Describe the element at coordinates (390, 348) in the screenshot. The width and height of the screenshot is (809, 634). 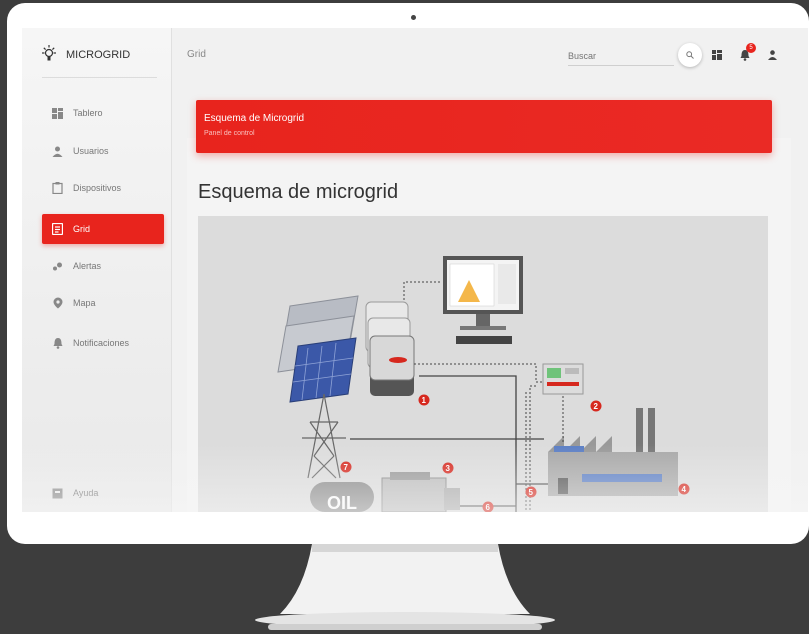
I see `inverters` at that location.